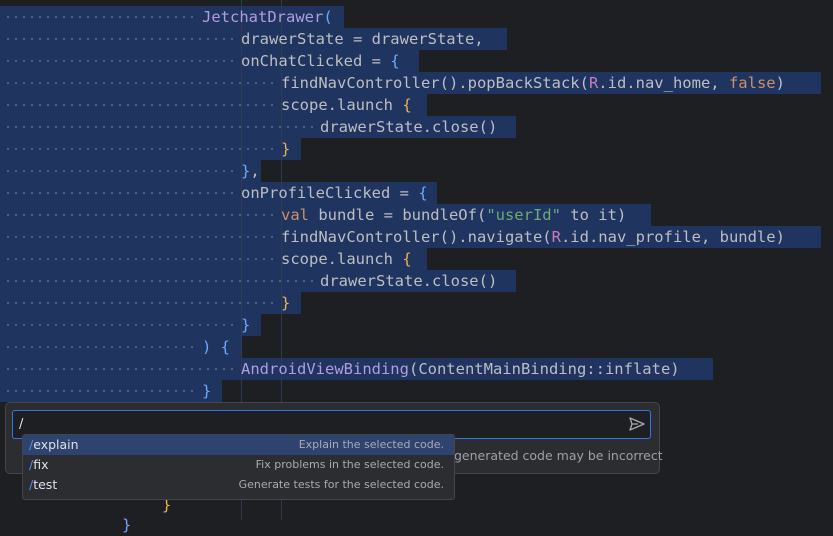 This screenshot has height=536, width=833. What do you see at coordinates (416, 17) in the screenshot?
I see `code-line: JetchatDrawer(` at bounding box center [416, 17].